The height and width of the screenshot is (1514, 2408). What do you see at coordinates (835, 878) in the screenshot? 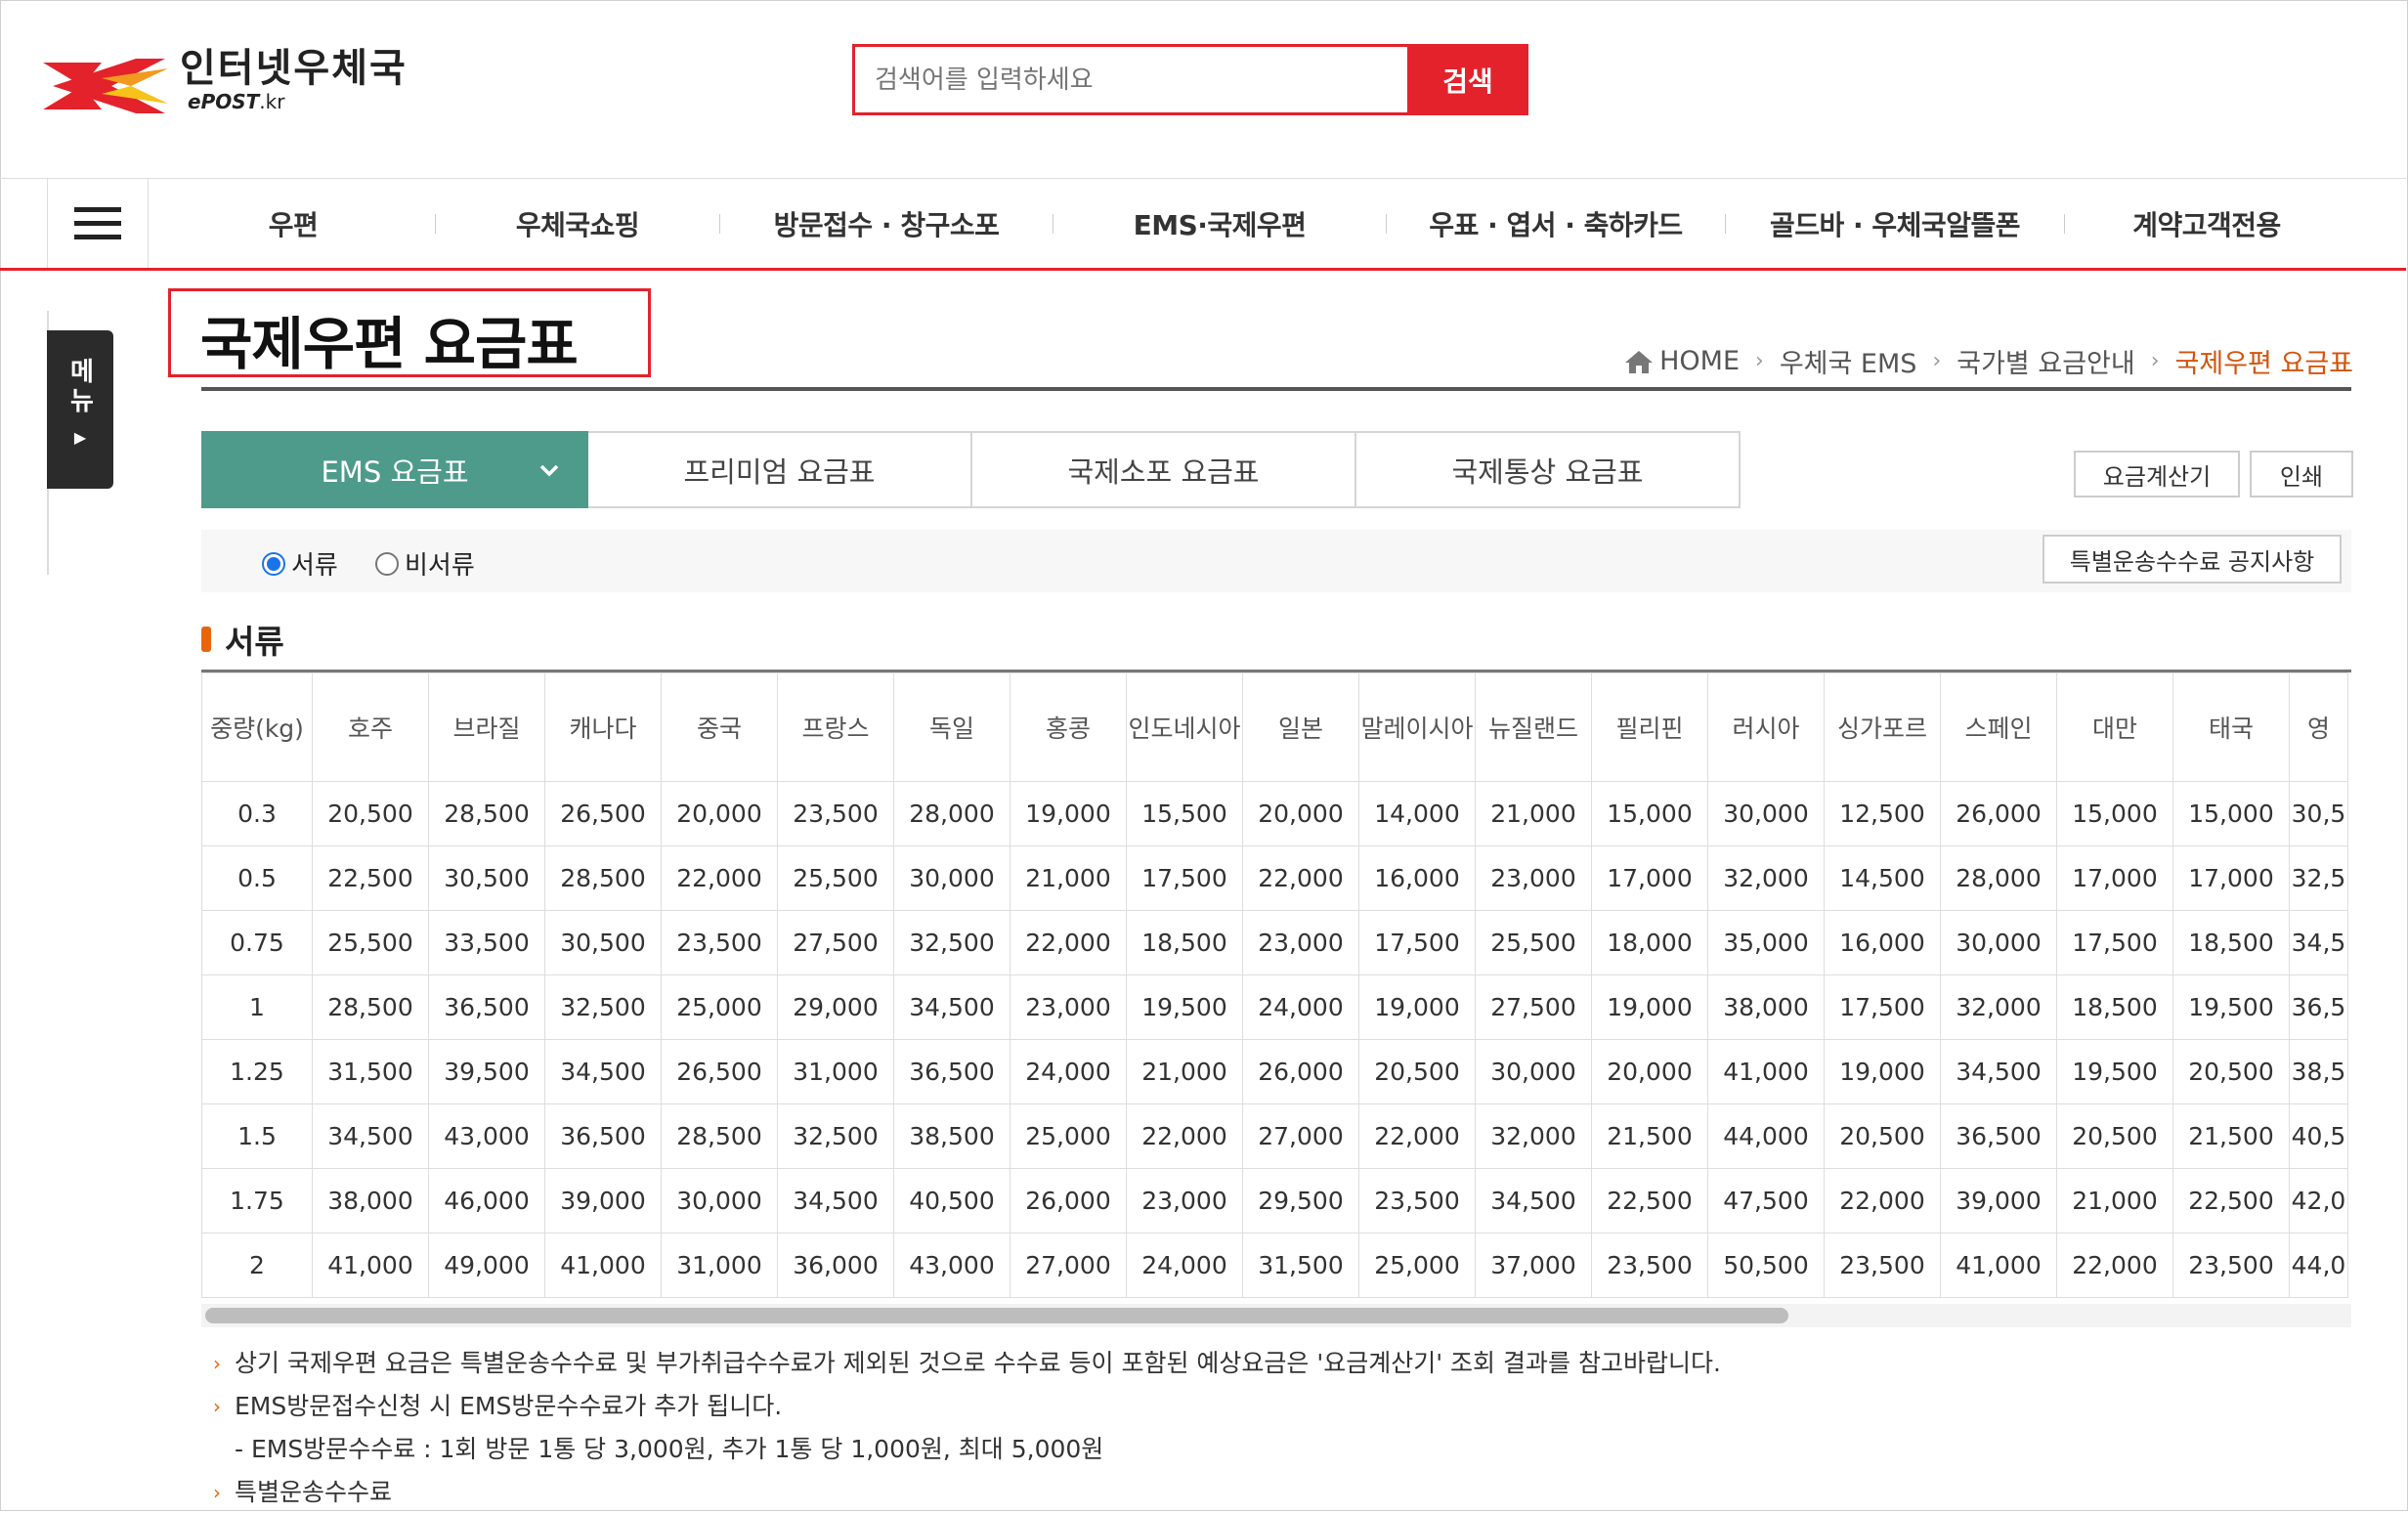
I see `rate-cell: 25,500` at bounding box center [835, 878].